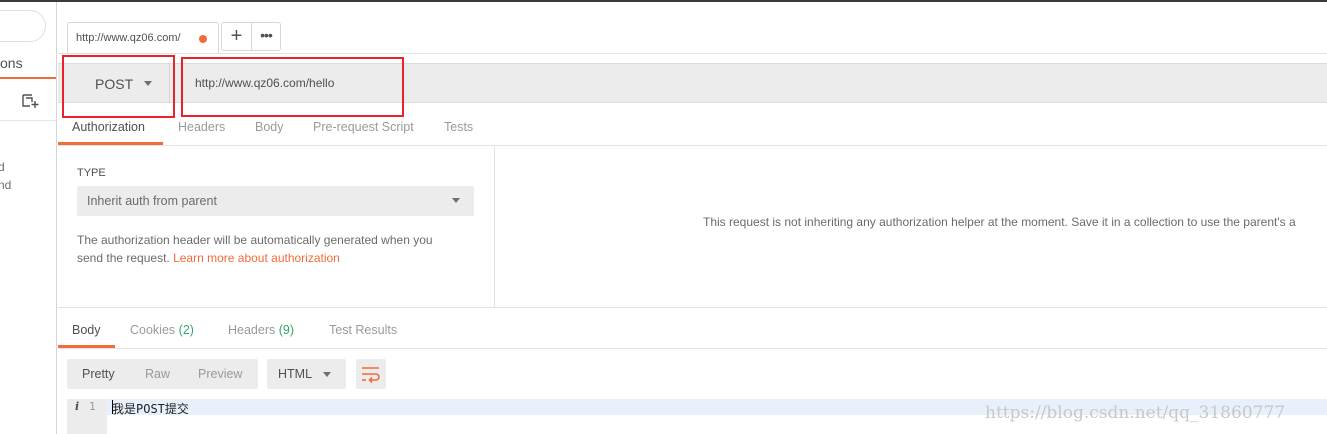 The image size is (1327, 434). What do you see at coordinates (86, 330) in the screenshot?
I see `tab-response-body: Body` at bounding box center [86, 330].